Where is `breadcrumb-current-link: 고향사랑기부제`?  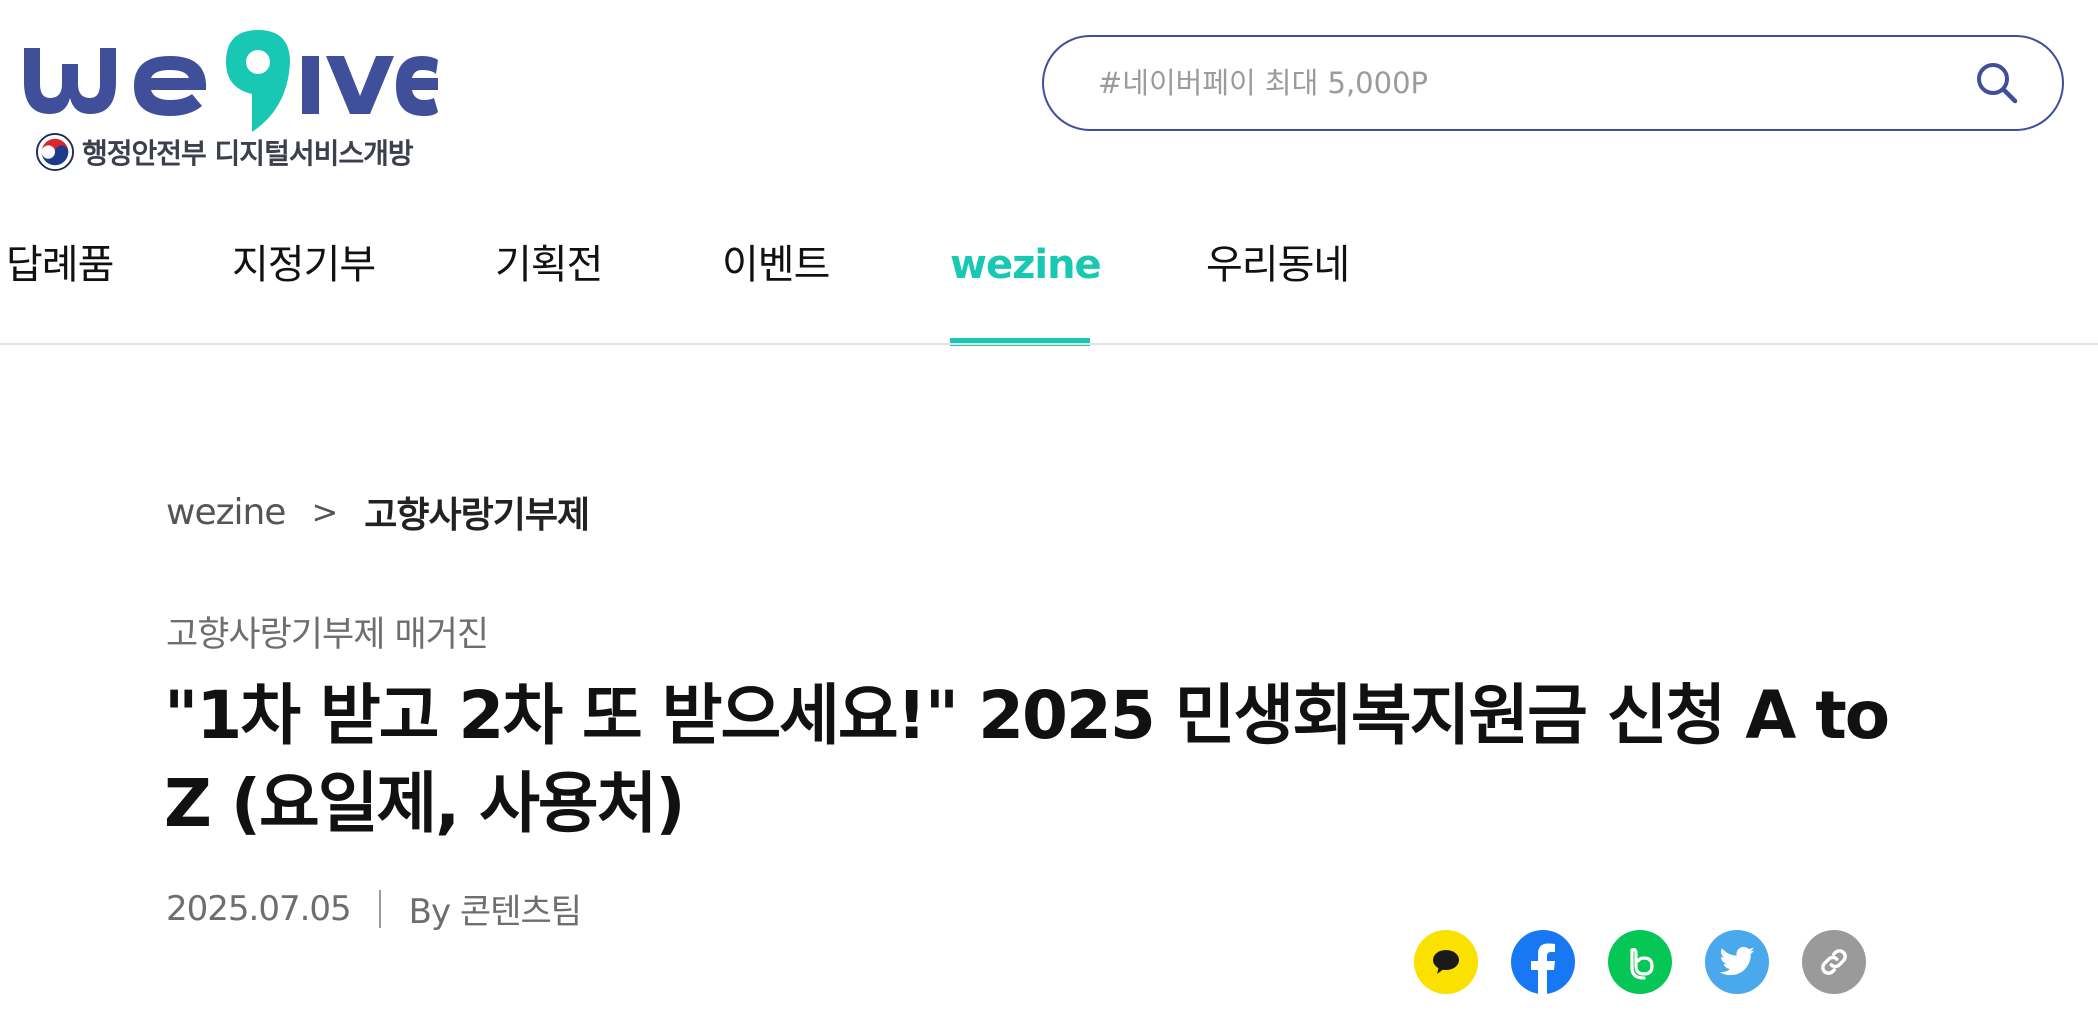
breadcrumb-current-link: 고향사랑기부제 is located at coordinates (477, 512).